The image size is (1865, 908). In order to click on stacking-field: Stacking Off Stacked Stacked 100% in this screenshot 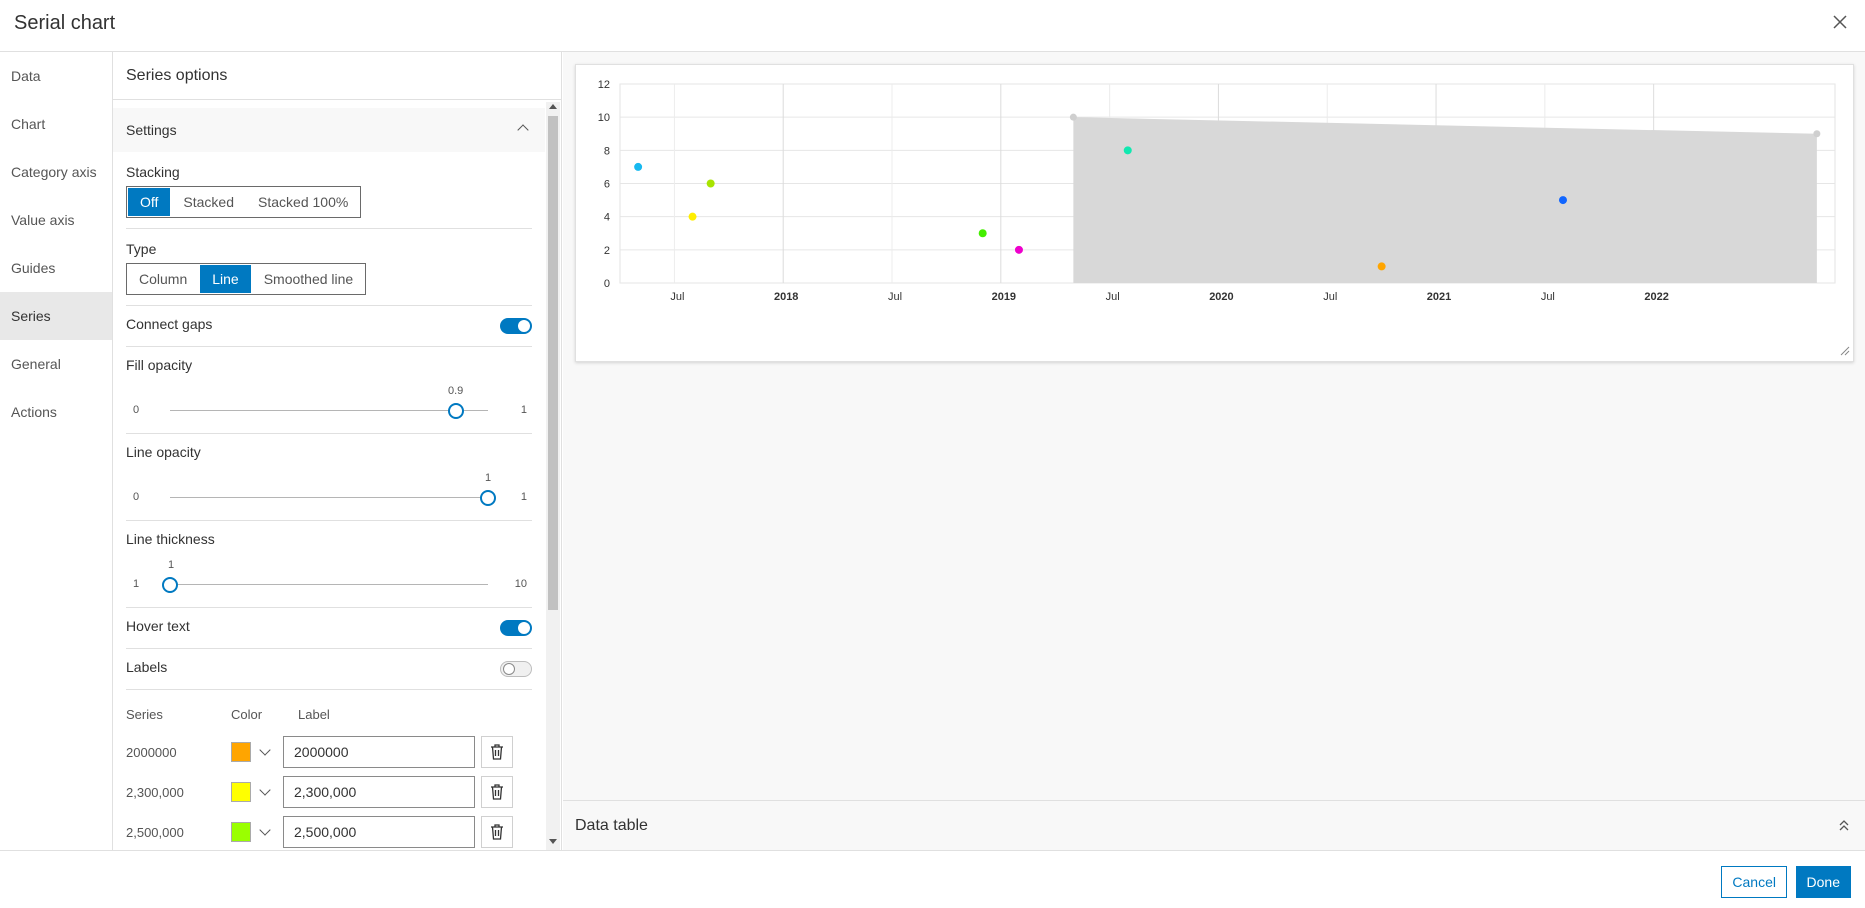, I will do `click(329, 190)`.